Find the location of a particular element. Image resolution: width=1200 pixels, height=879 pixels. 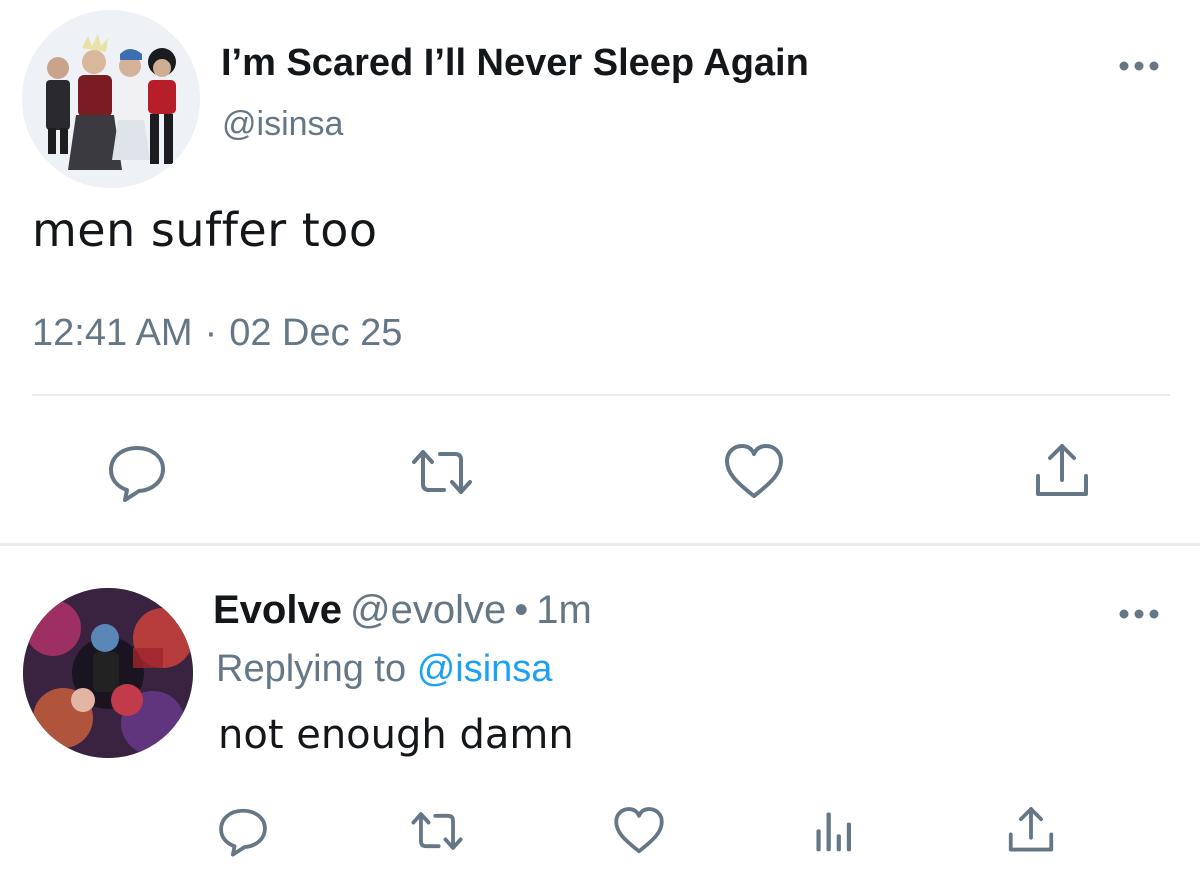

tweet-time: 12:41 AM is located at coordinates (112, 333).